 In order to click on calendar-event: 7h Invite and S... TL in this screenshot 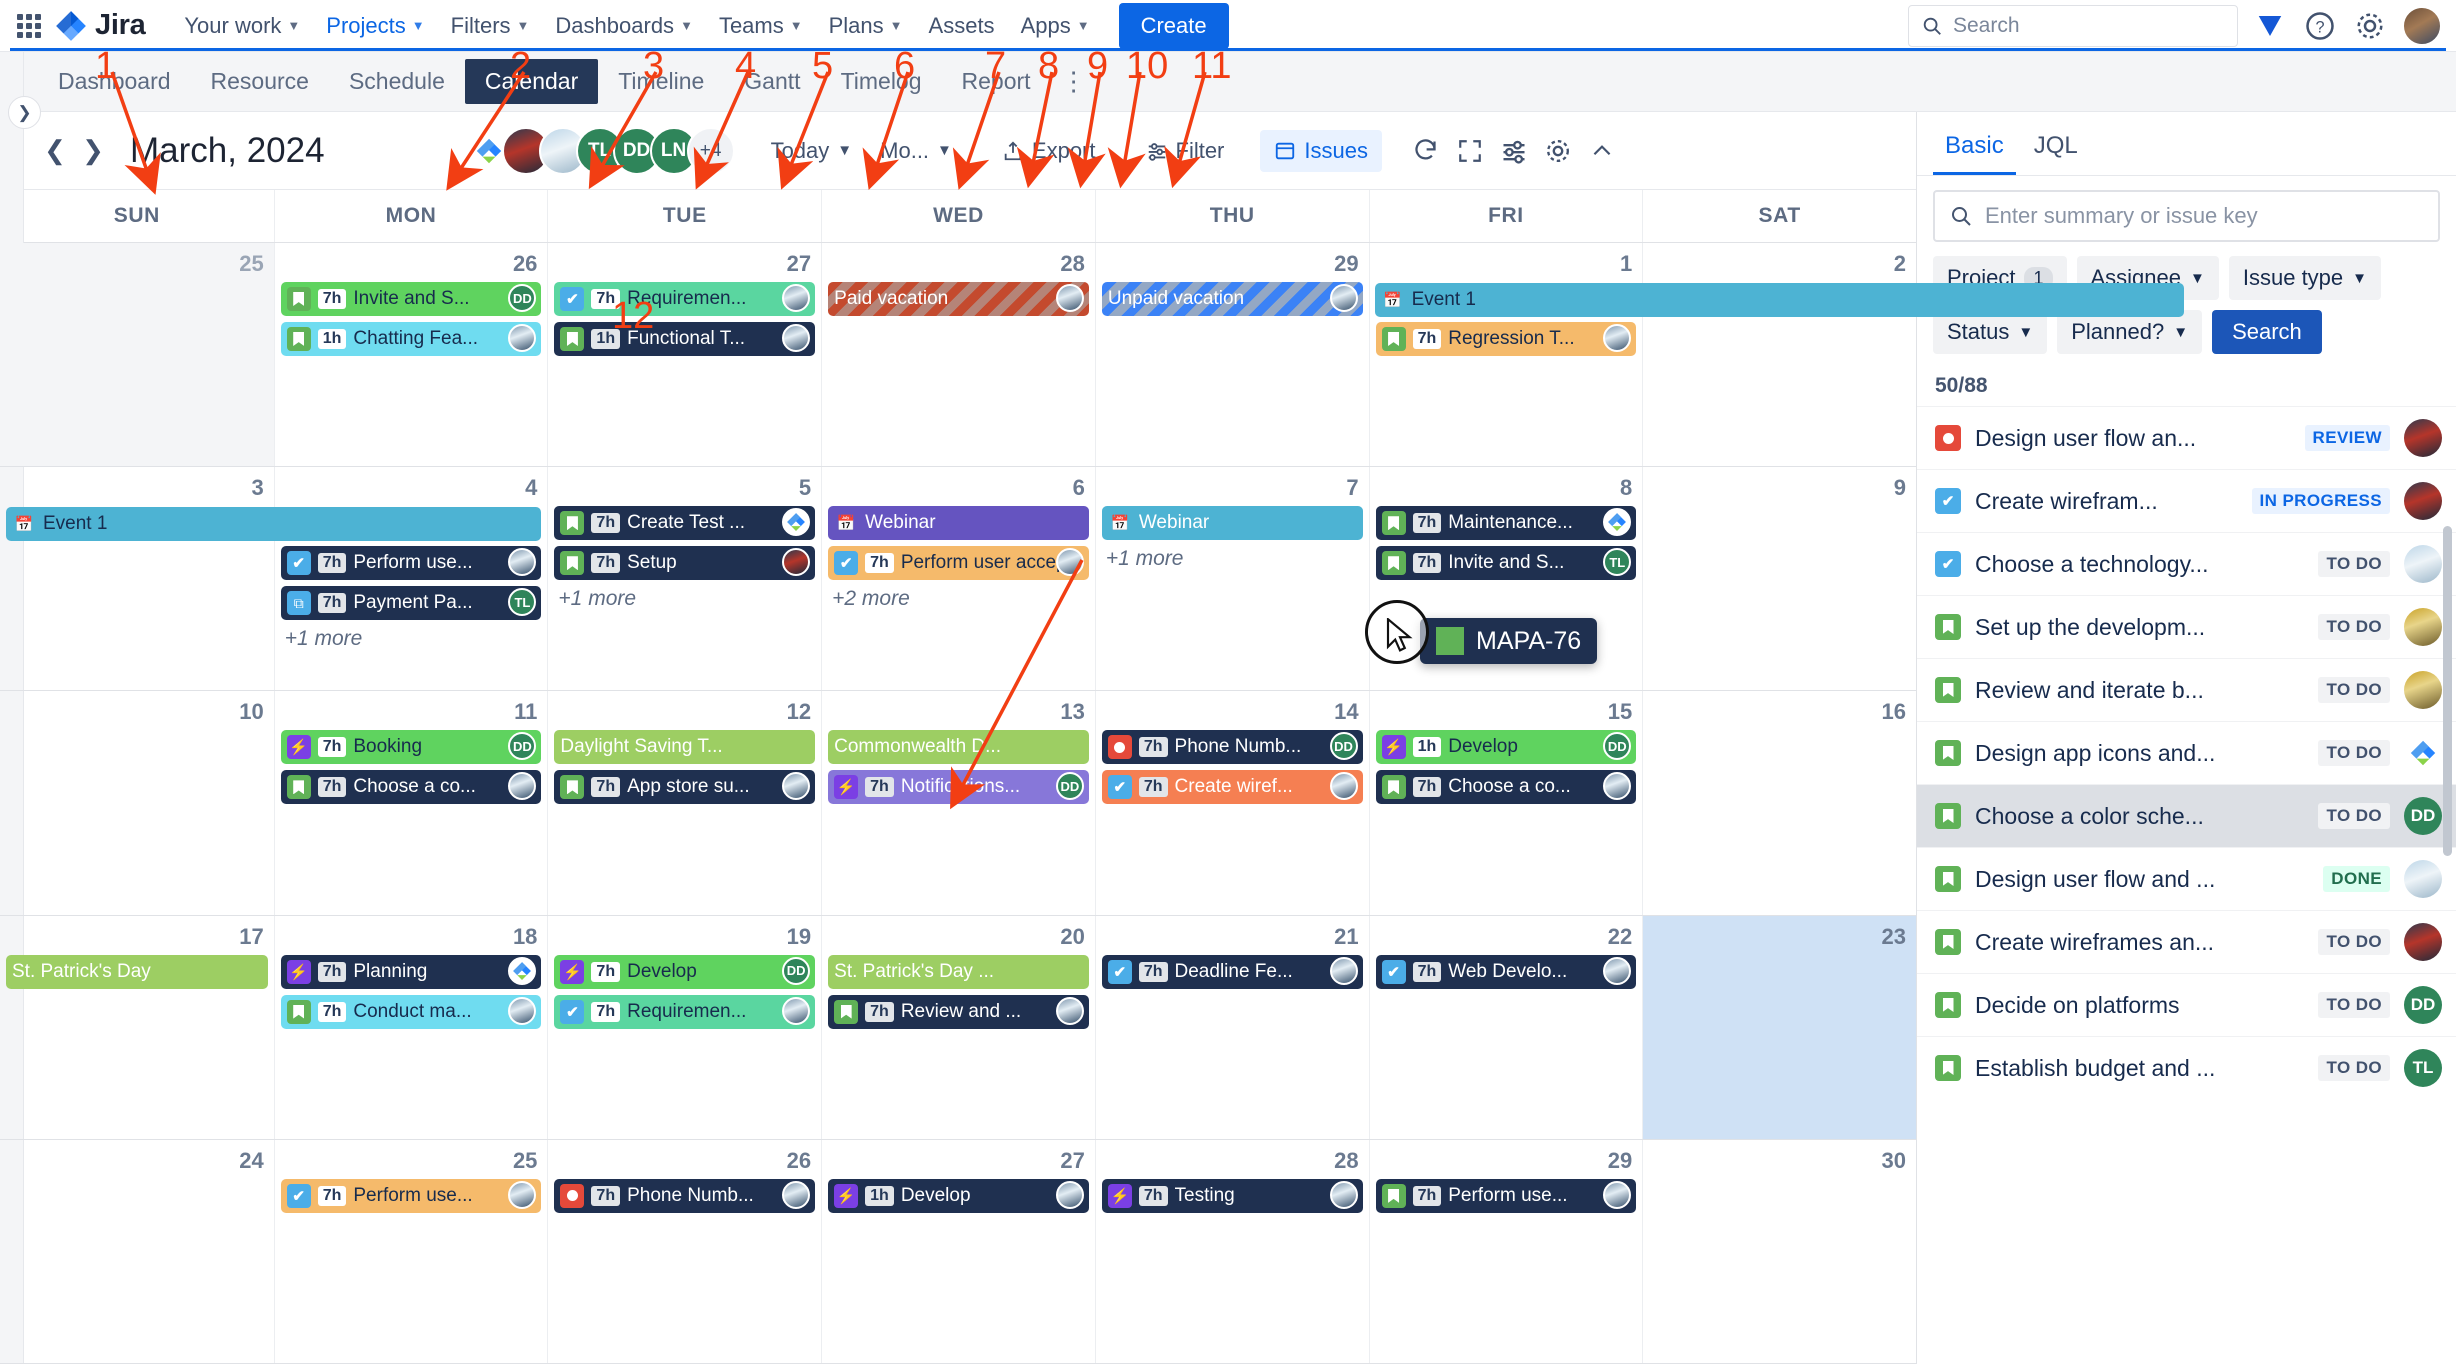, I will do `click(1506, 563)`.